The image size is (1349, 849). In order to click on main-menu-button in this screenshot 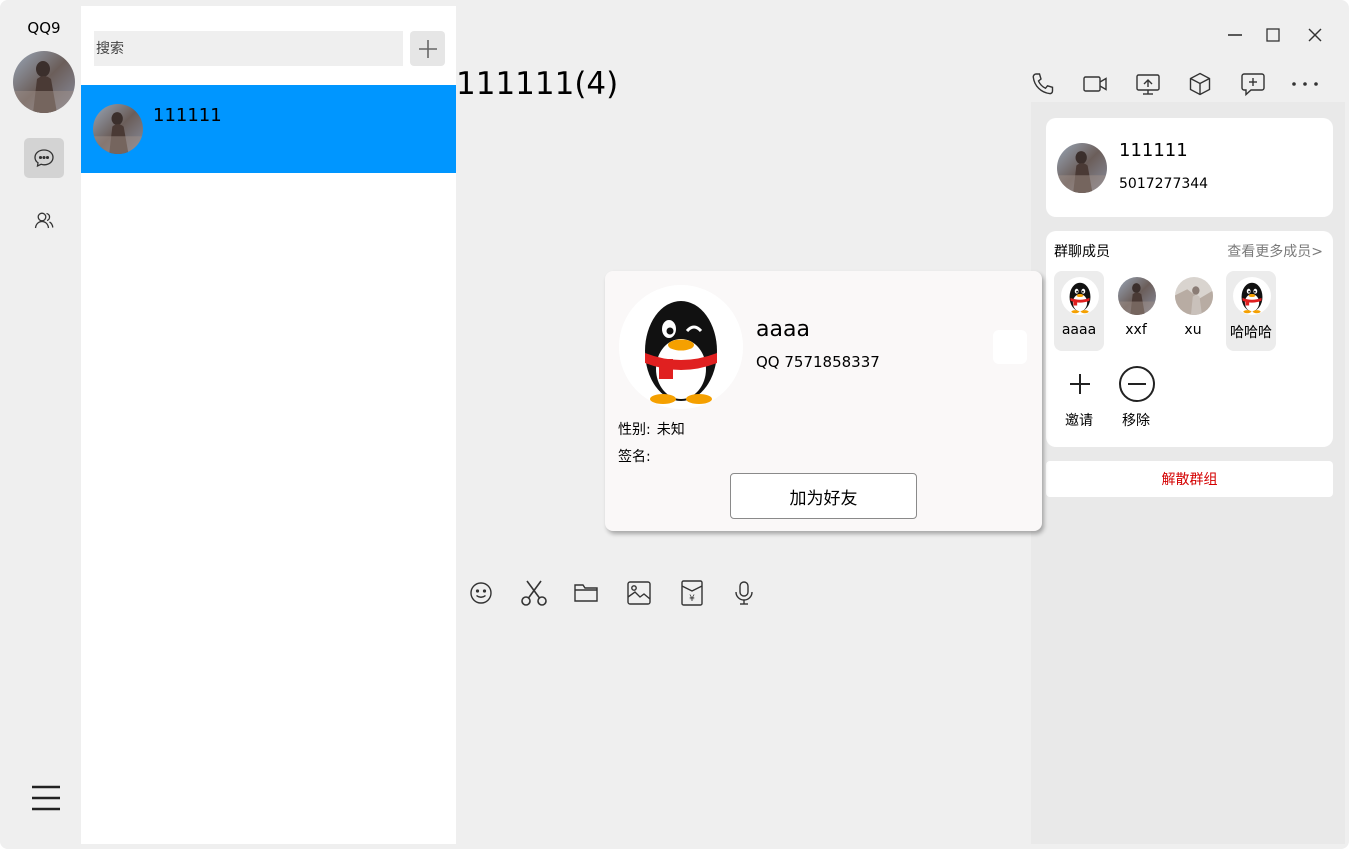, I will do `click(46, 798)`.